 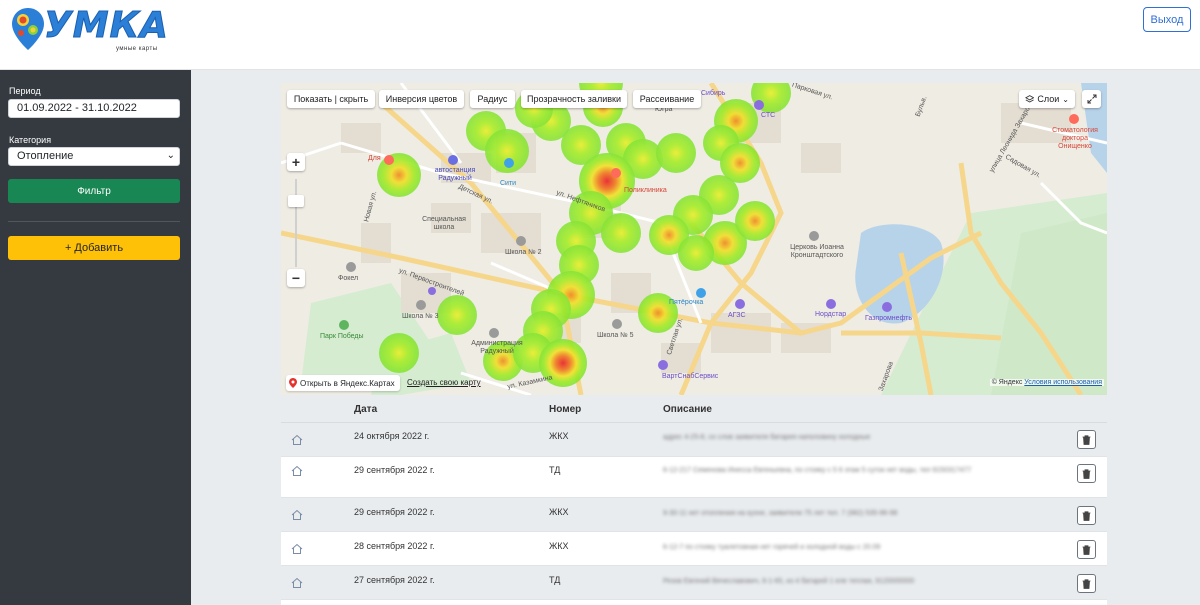 What do you see at coordinates (421, 99) in the screenshot?
I see `invert-colors-button: Инверсия цветов` at bounding box center [421, 99].